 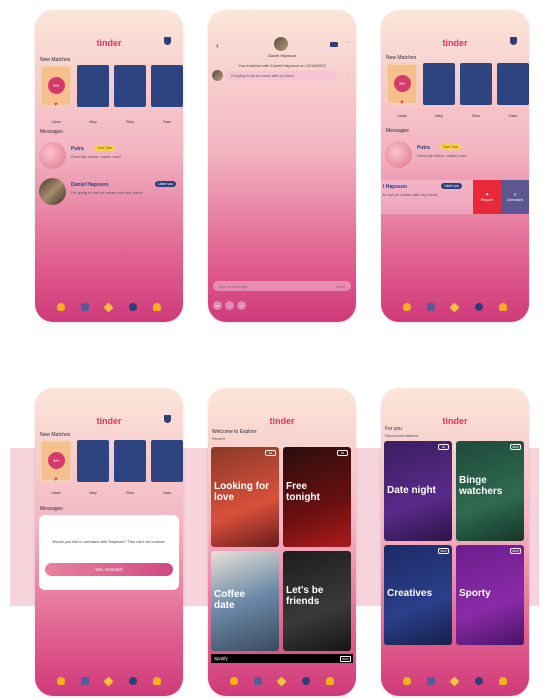 What do you see at coordinates (282, 286) in the screenshot?
I see `message-input: Type a message Send` at bounding box center [282, 286].